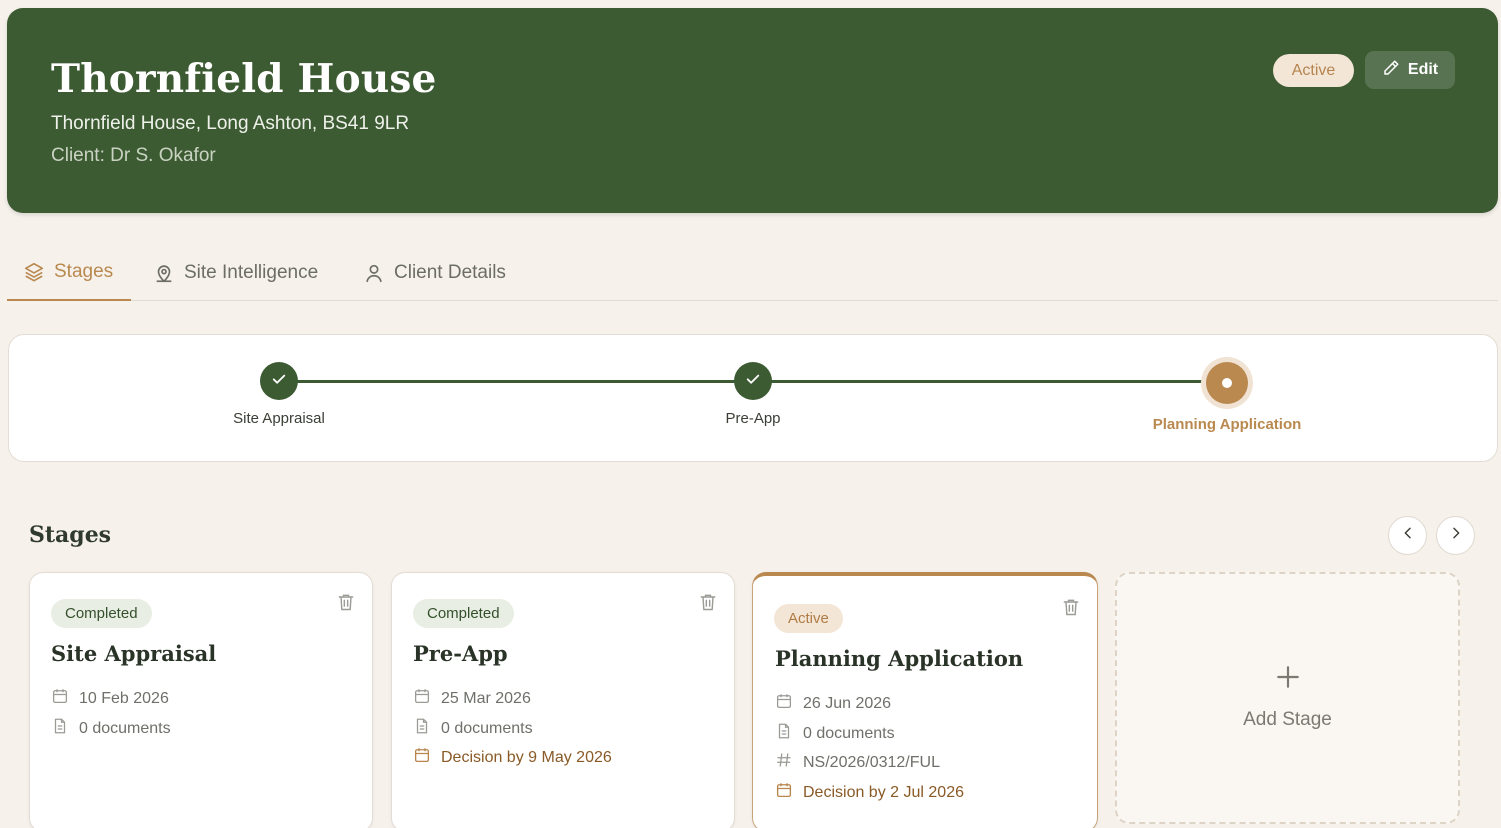 This screenshot has width=1501, height=828. What do you see at coordinates (251, 272) in the screenshot?
I see `tab-label: Site Intelligence` at bounding box center [251, 272].